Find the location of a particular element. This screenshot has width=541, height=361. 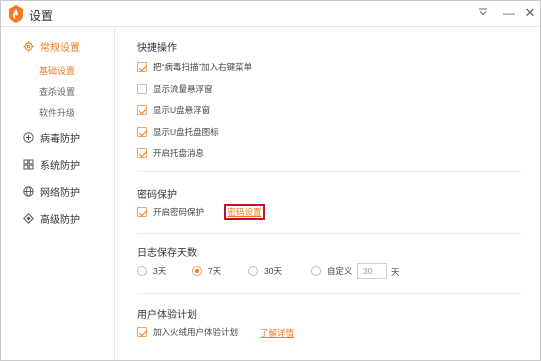

option-label: 显示U盘悬浮窗 is located at coordinates (182, 110).